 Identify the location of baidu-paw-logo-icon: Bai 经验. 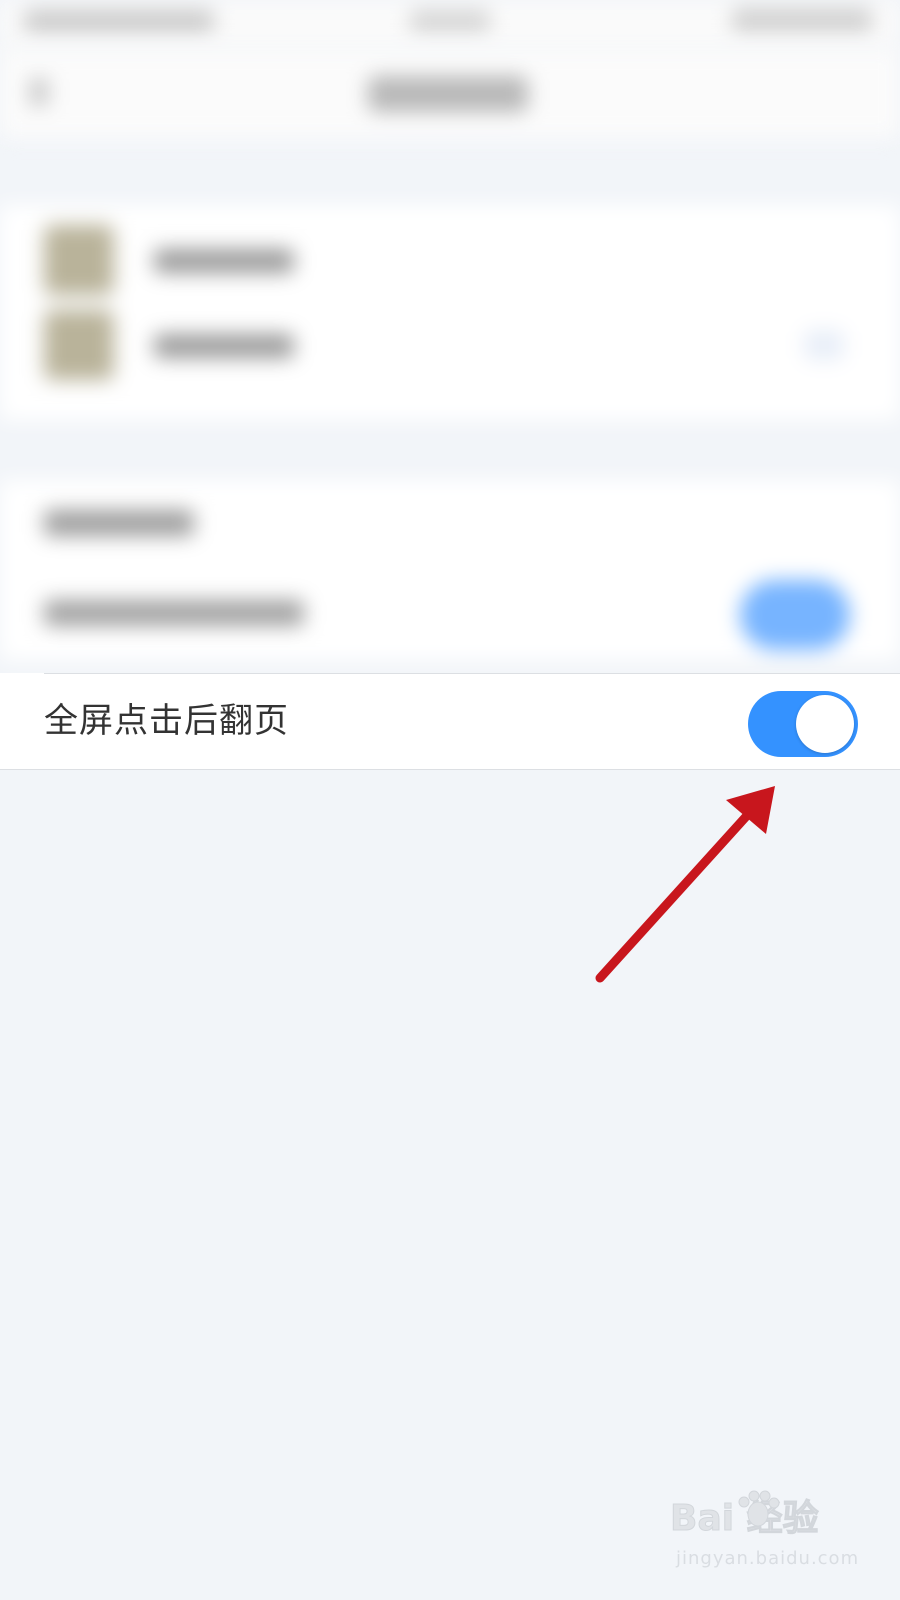
(744, 1515).